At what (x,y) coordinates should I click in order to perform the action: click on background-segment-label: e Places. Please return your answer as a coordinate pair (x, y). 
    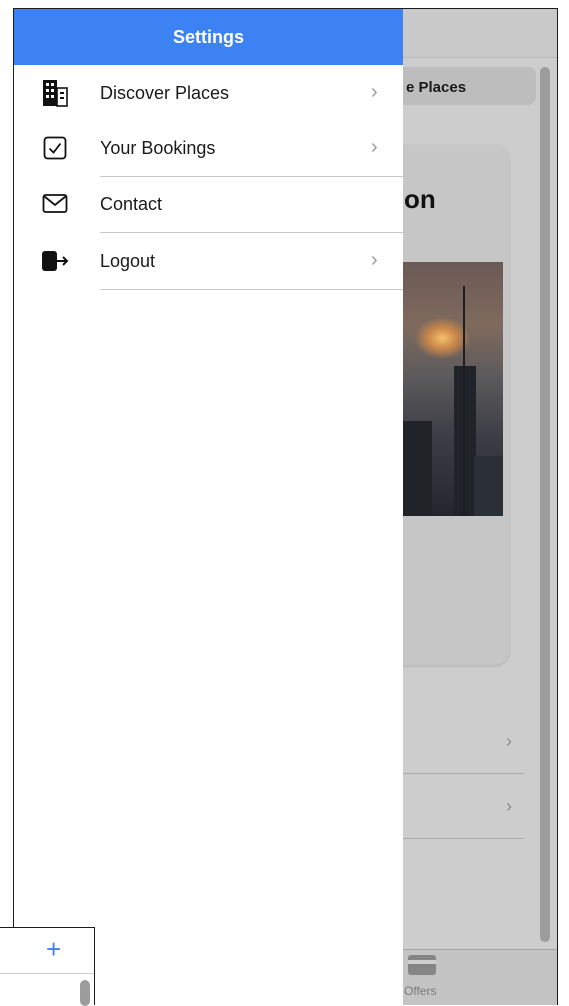
    Looking at the image, I should click on (436, 87).